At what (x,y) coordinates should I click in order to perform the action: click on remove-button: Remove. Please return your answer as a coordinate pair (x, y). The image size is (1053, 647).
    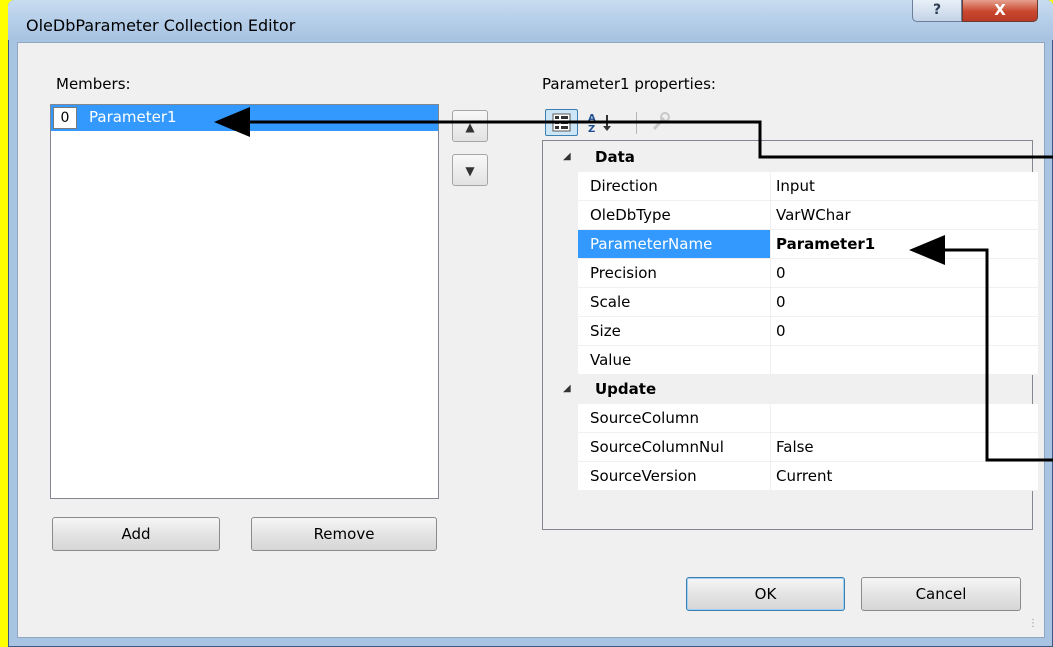
    Looking at the image, I should click on (344, 534).